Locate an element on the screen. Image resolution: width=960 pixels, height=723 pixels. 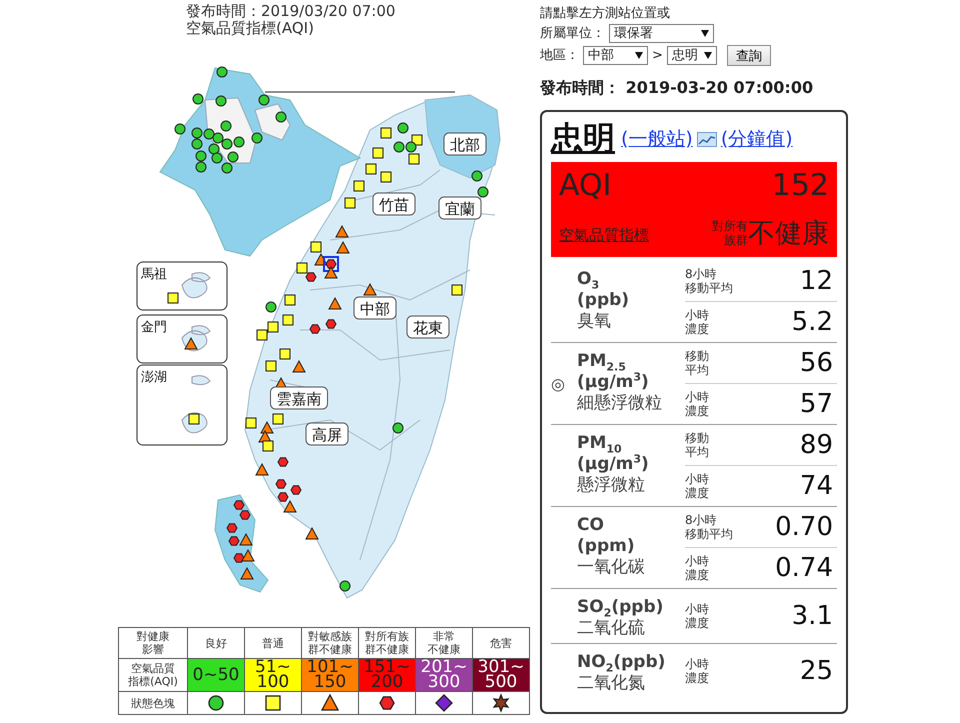
health-level: 普通 is located at coordinates (273, 643).